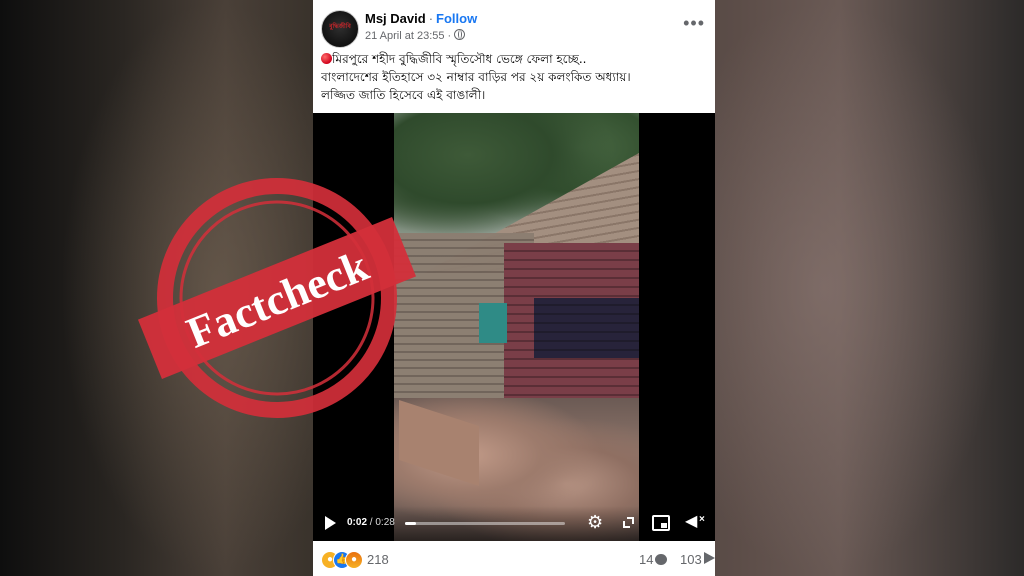 This screenshot has height=576, width=1024. I want to click on share-icon, so click(709, 558).